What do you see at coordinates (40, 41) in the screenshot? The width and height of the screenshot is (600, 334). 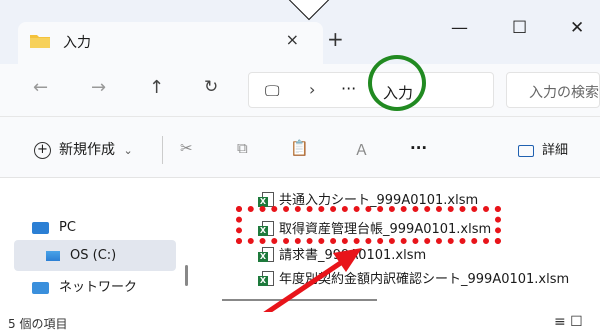 I see `folder-icon` at bounding box center [40, 41].